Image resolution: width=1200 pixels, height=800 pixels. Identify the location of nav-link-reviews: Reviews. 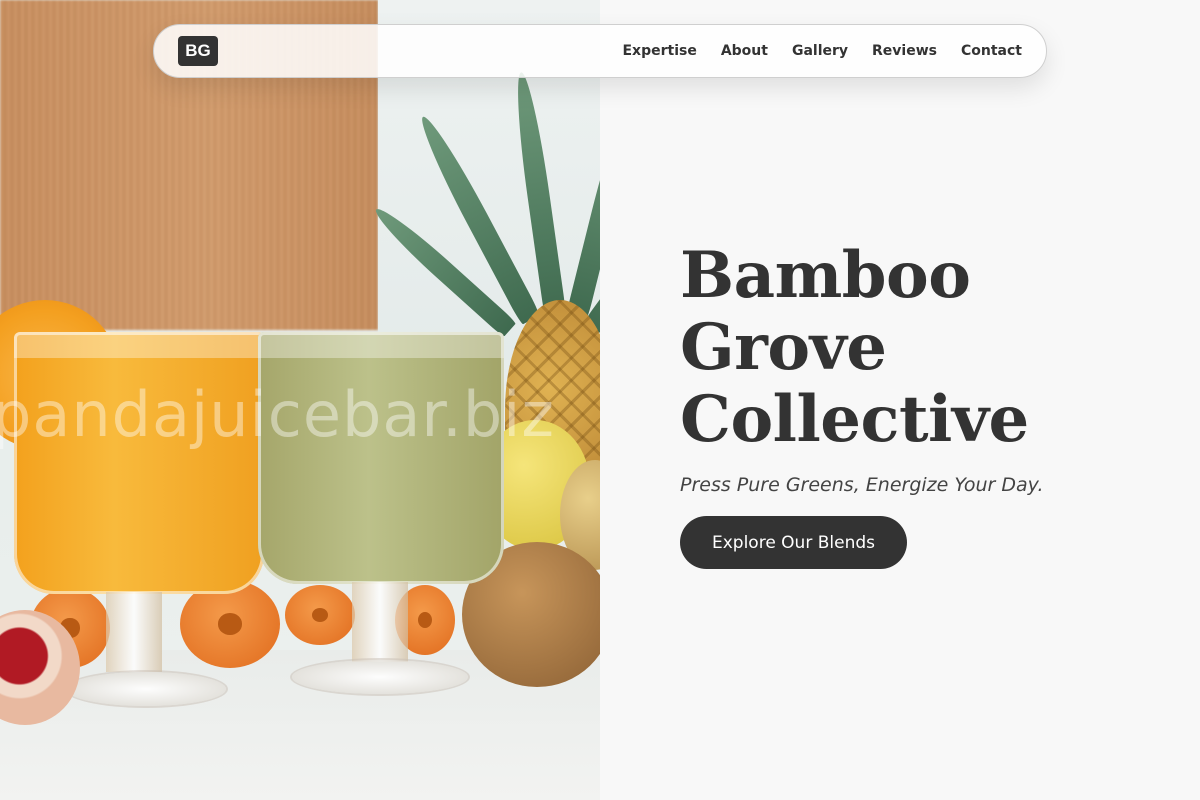
(904, 51).